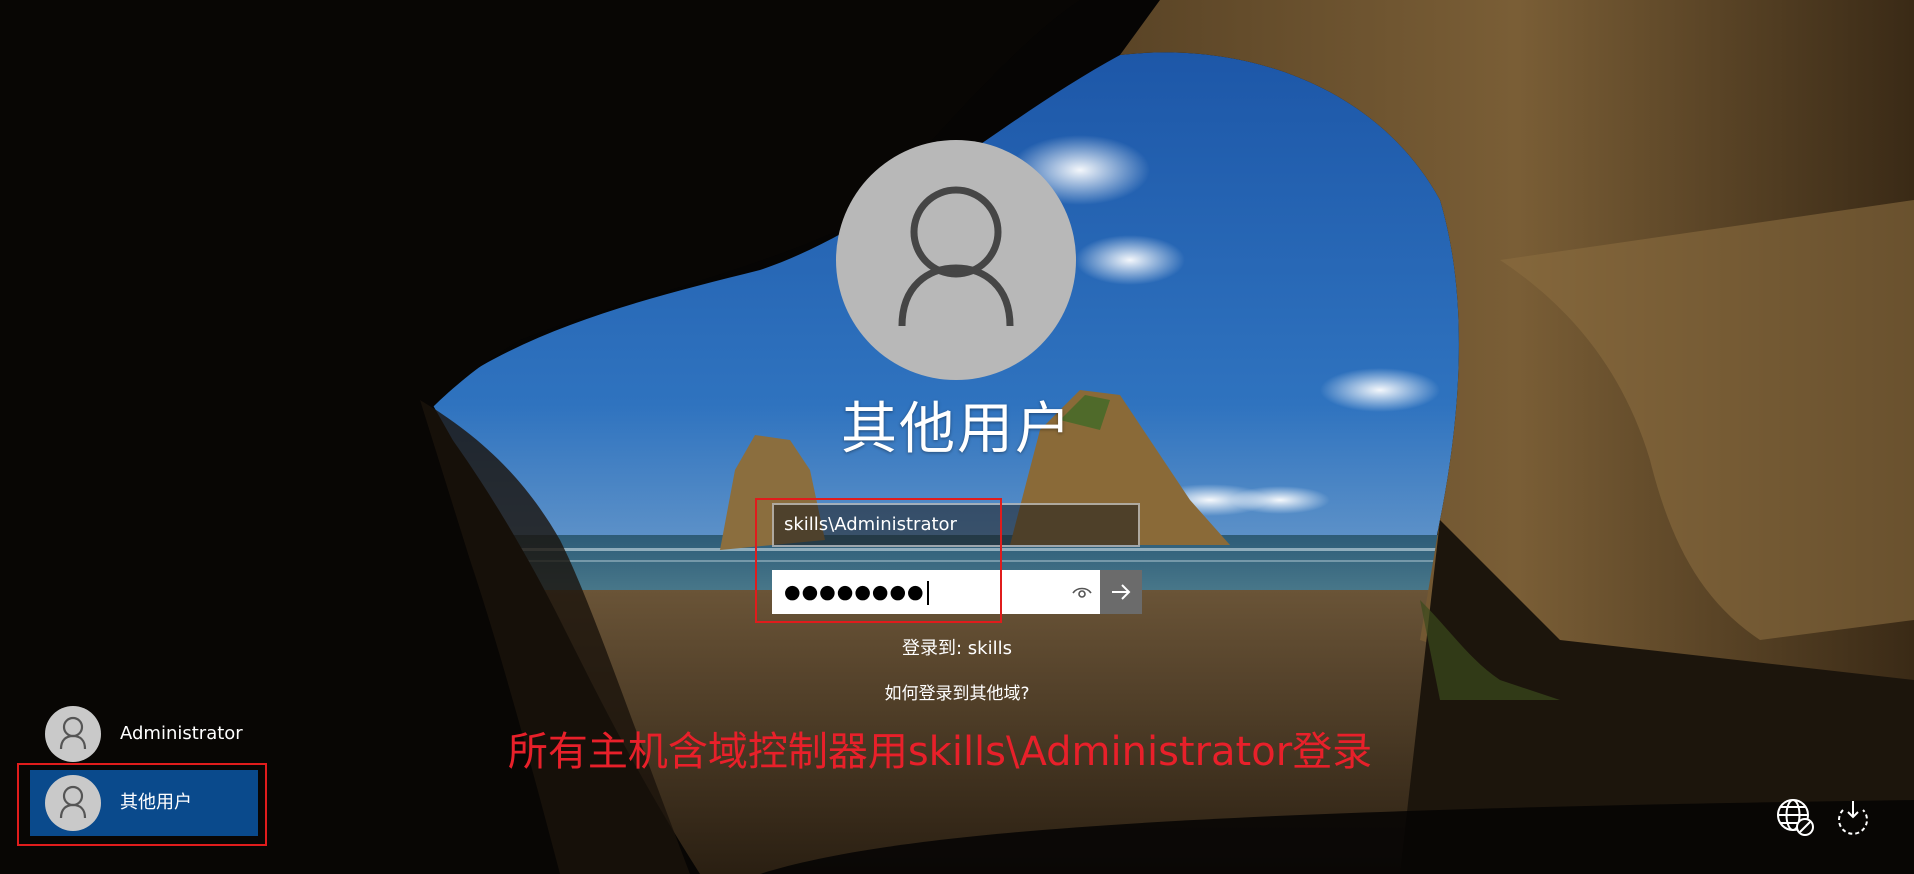 Image resolution: width=1914 pixels, height=874 pixels. Describe the element at coordinates (181, 733) in the screenshot. I see `user-name: Administrator` at that location.